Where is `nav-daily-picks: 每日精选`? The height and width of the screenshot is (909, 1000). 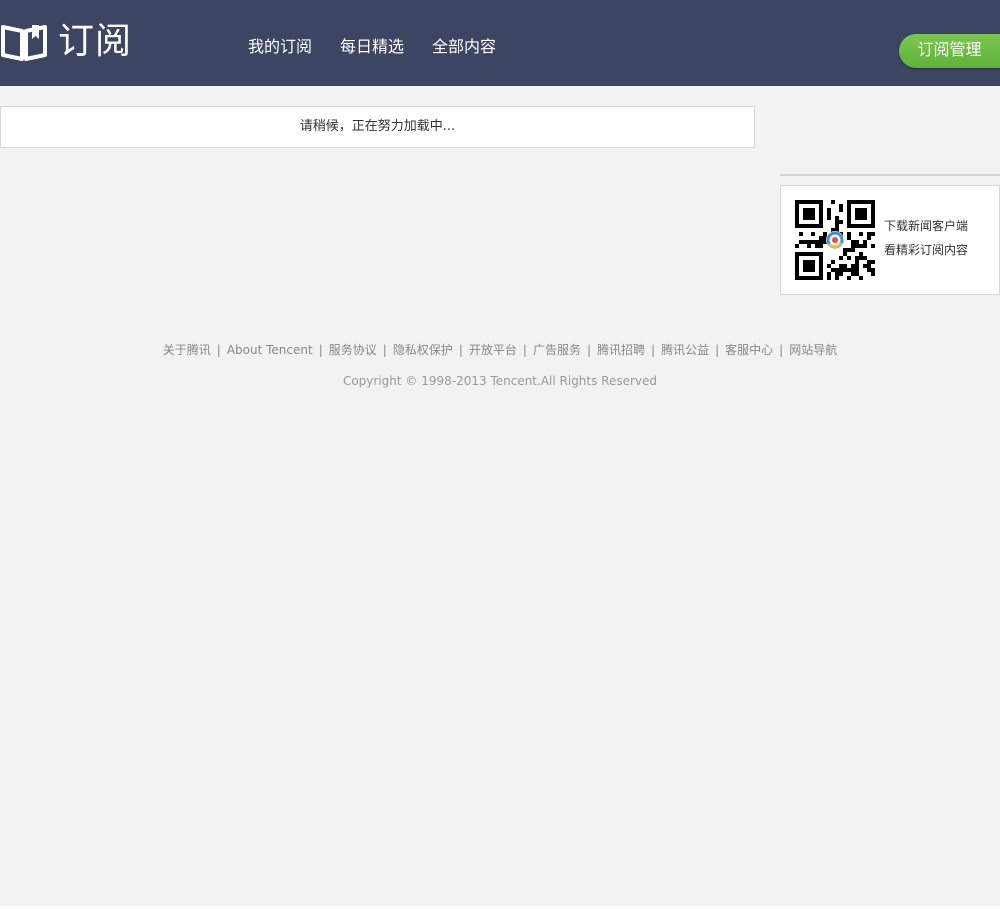
nav-daily-picks: 每日精选 is located at coordinates (372, 47).